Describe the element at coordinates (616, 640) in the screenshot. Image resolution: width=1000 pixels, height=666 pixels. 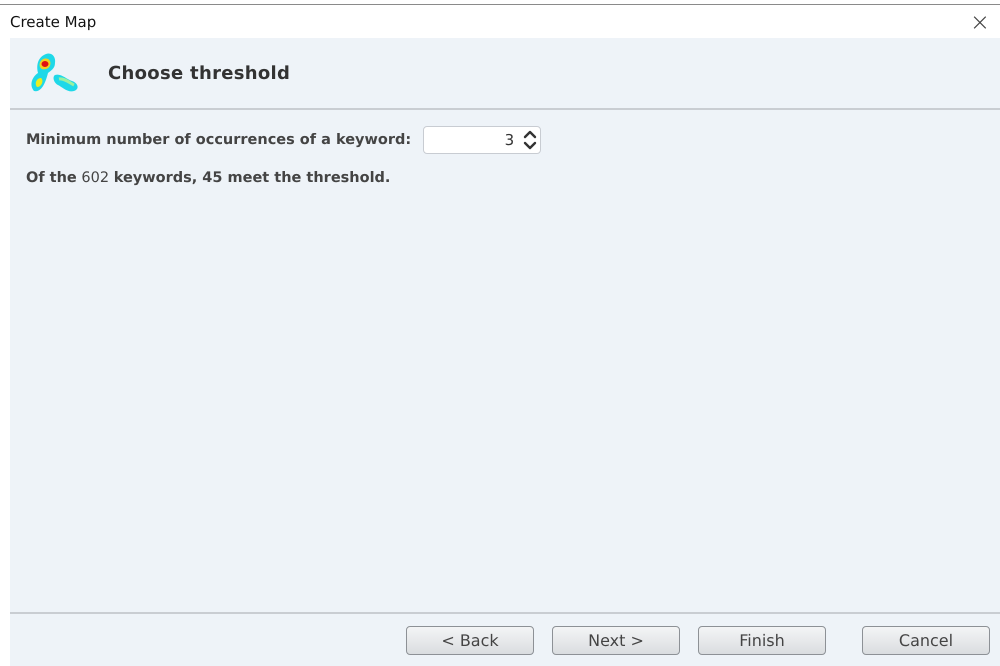
I see `wizard-button: Next >` at that location.